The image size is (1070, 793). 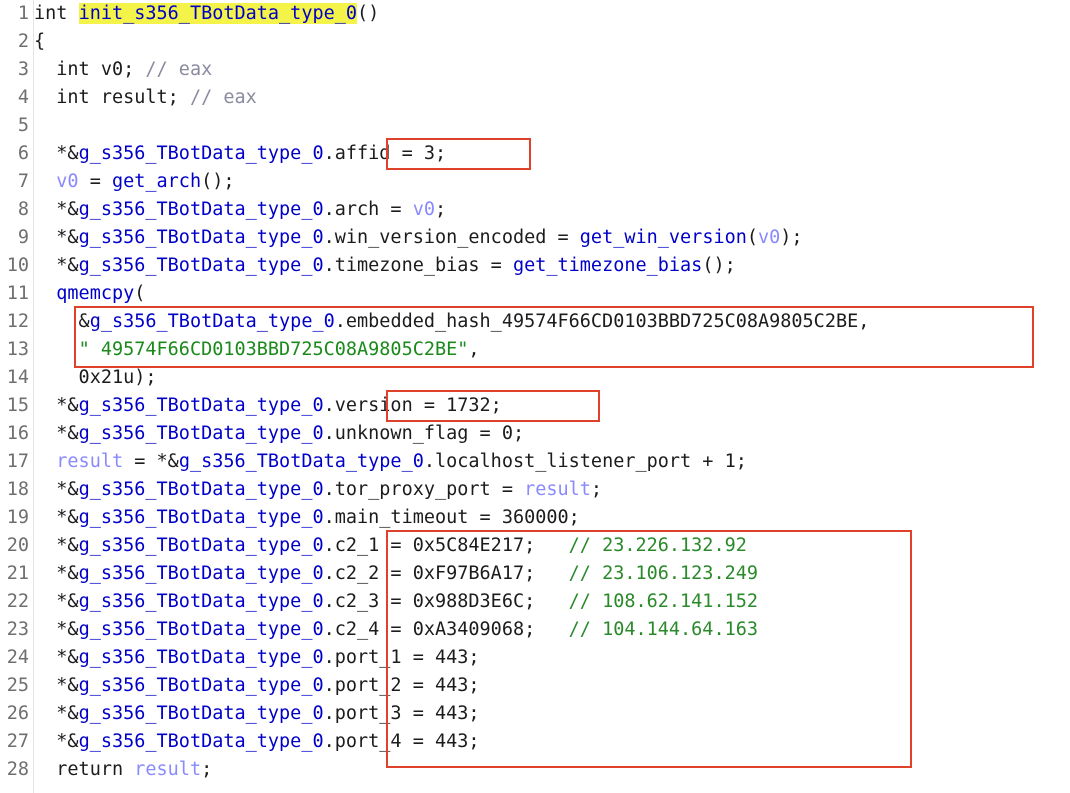 I want to click on field-assign: .port_4 = 443;, so click(x=401, y=741).